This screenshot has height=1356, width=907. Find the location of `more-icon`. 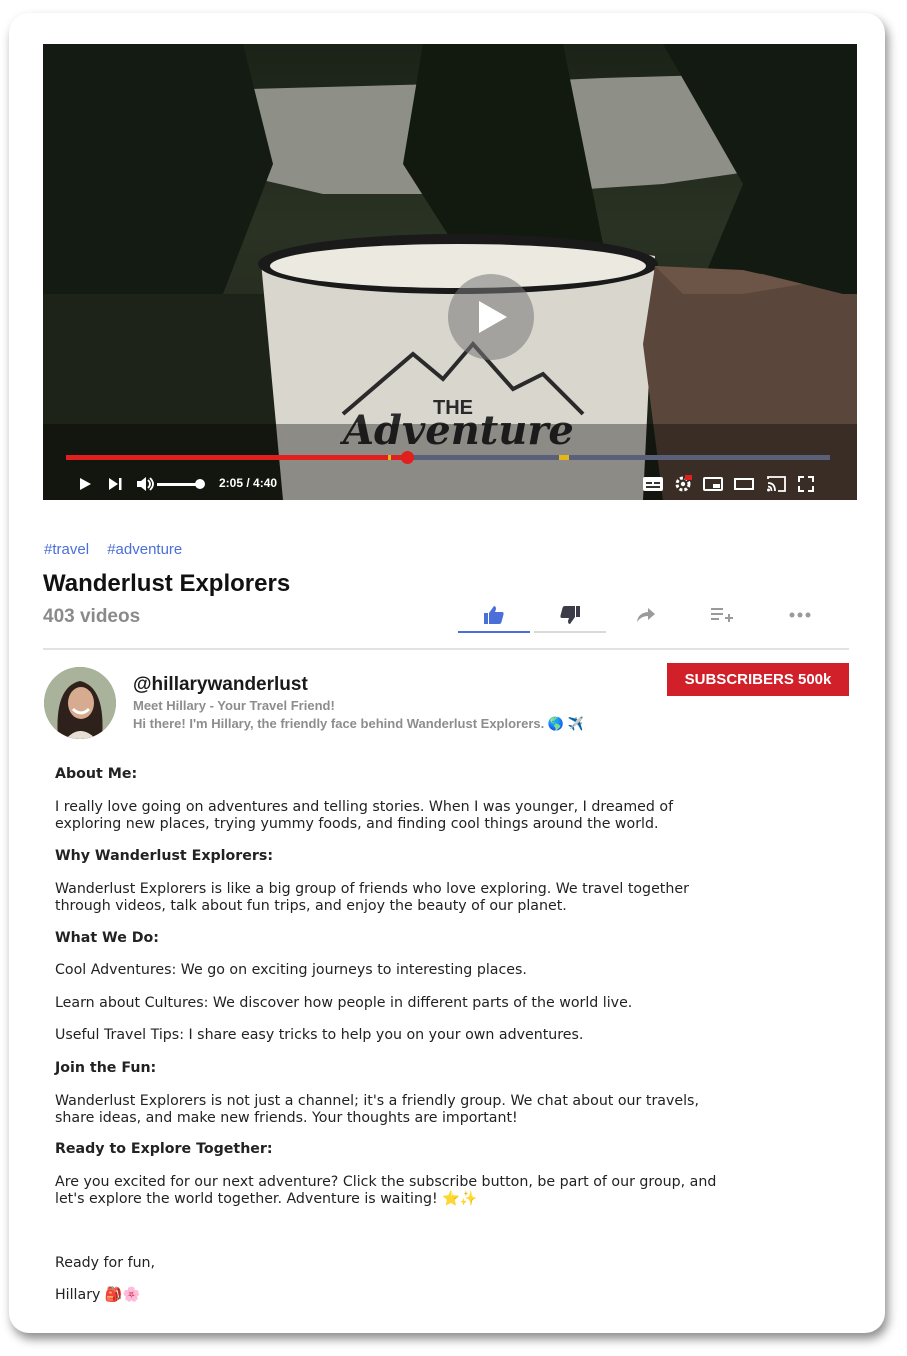

more-icon is located at coordinates (800, 615).